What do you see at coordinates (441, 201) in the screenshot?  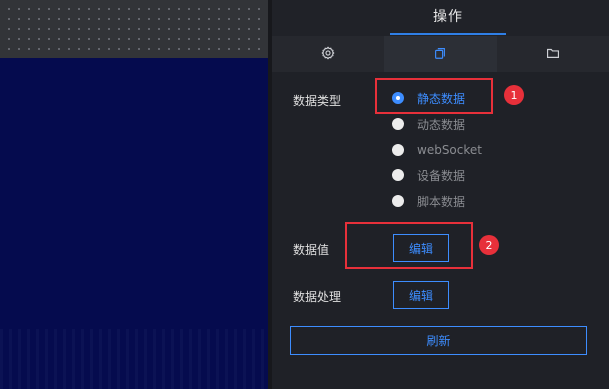 I see `radio-label: 脚本数据` at bounding box center [441, 201].